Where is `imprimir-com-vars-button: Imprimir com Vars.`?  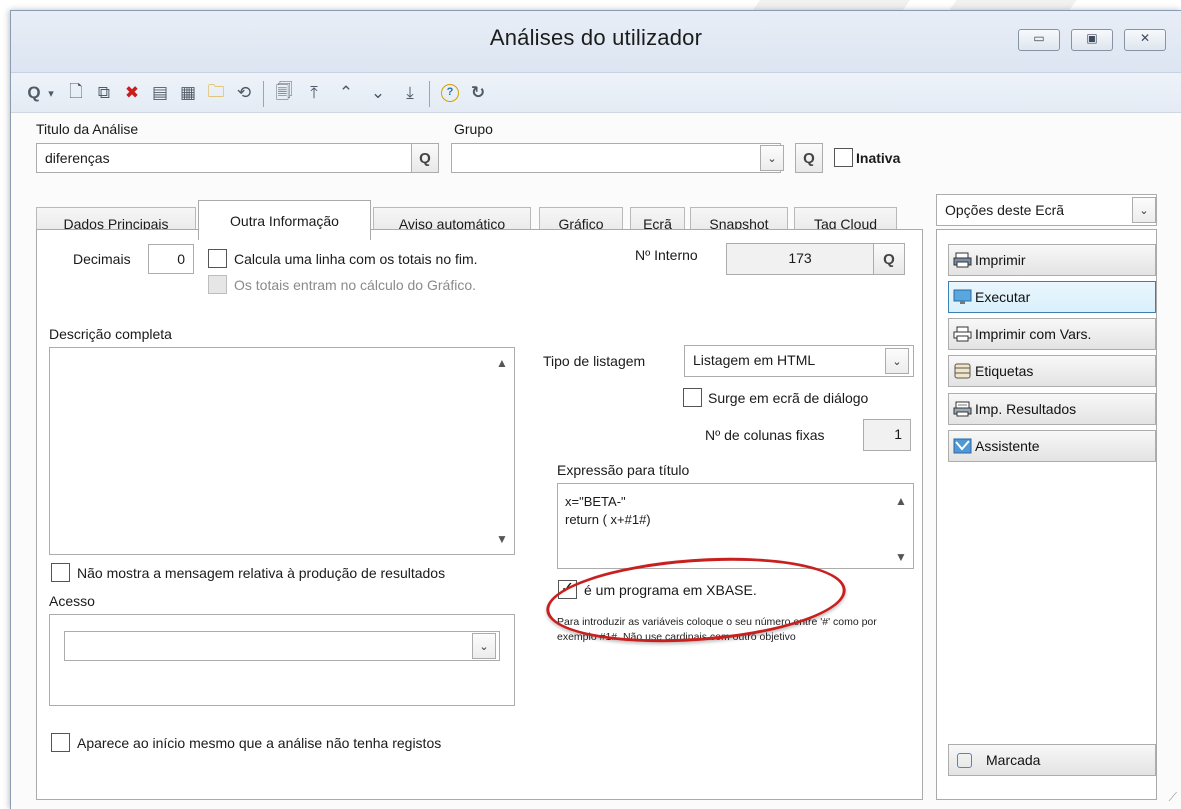
imprimir-com-vars-button: Imprimir com Vars. is located at coordinates (1052, 334).